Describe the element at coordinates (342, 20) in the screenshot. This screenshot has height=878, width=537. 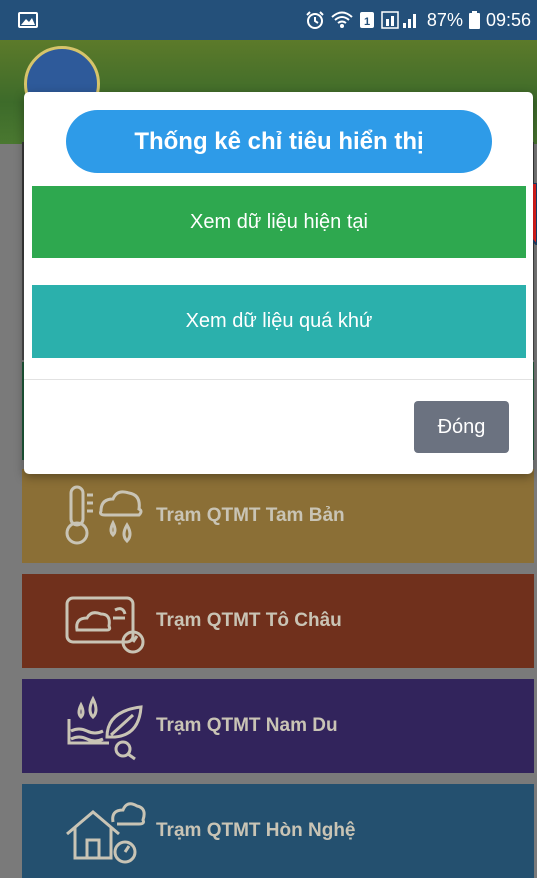
I see `wifi-icon` at that location.